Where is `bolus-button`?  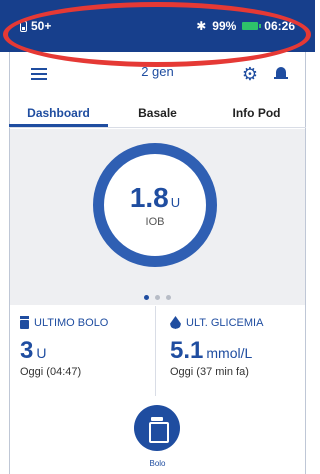
bolus-button is located at coordinates (157, 428).